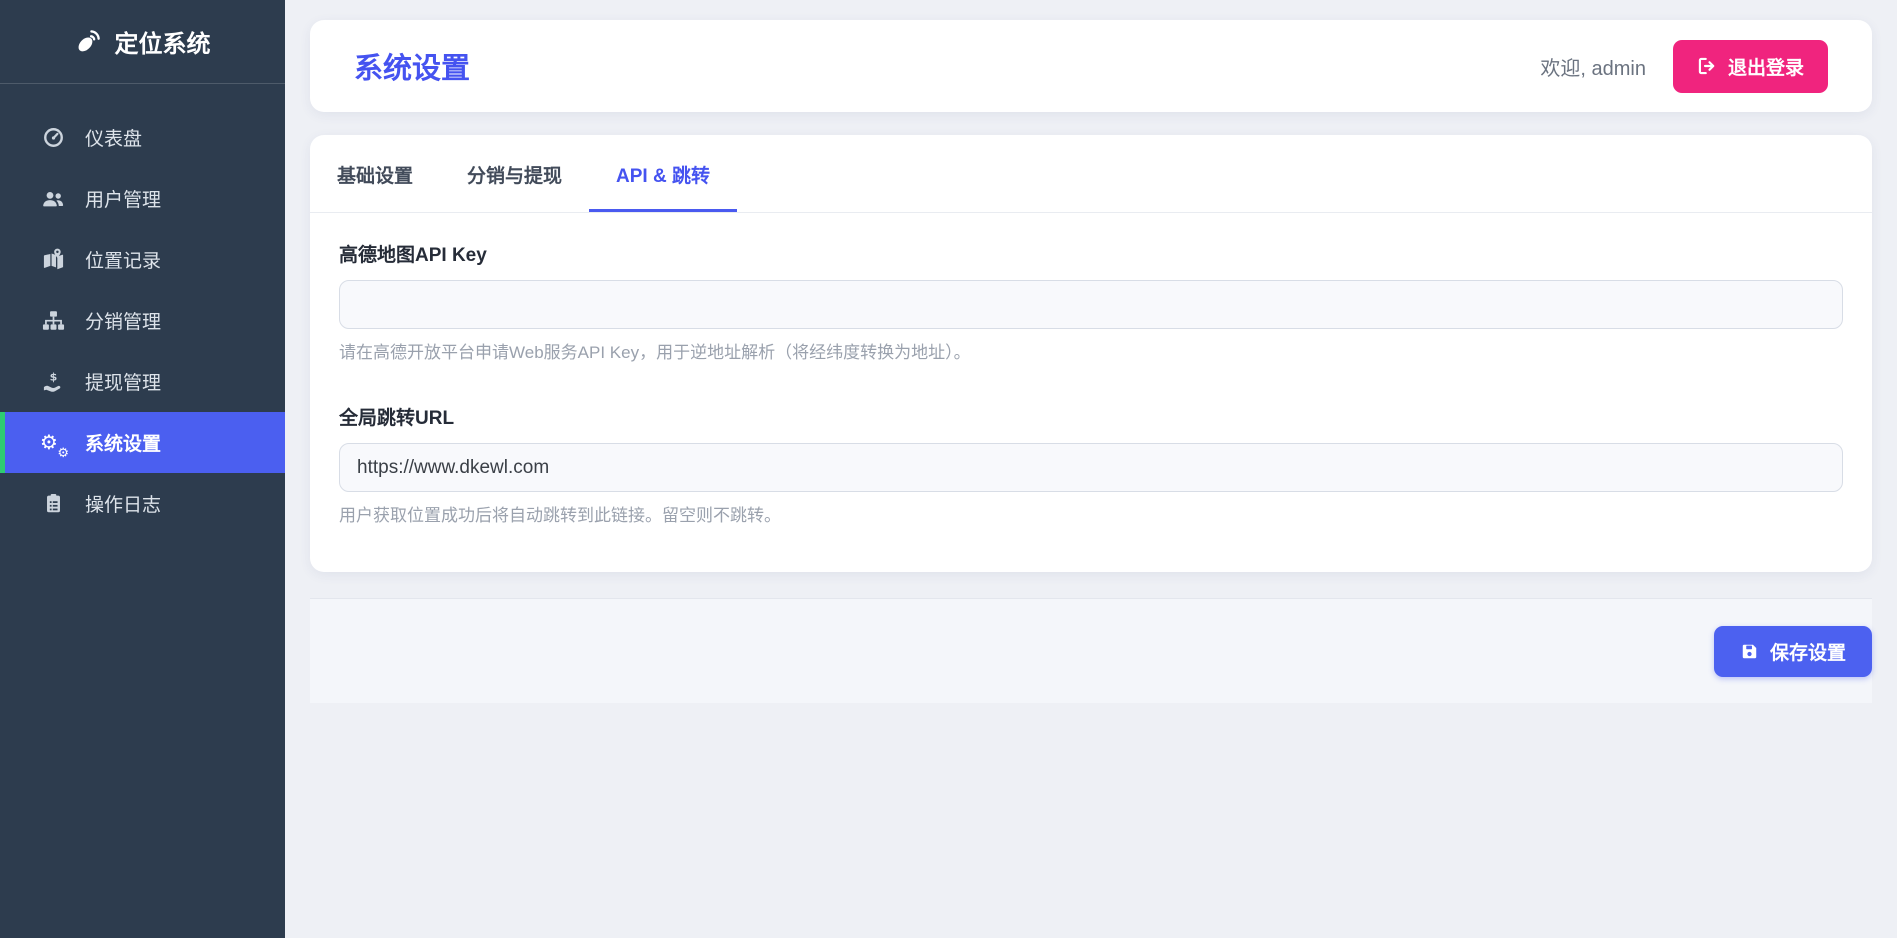  I want to click on sidebar-item-label: 位置记录, so click(123, 261).